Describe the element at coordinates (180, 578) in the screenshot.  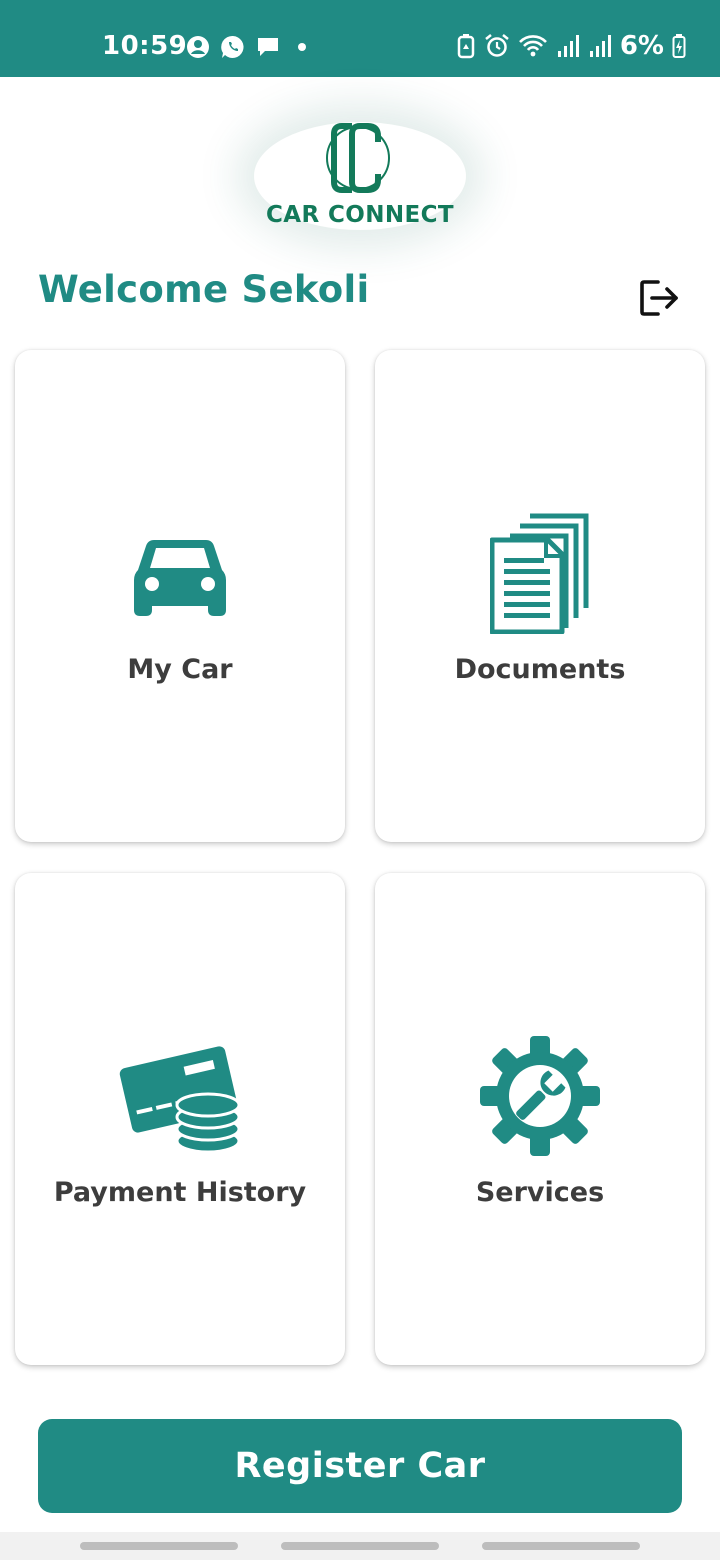
I see `car-icon` at that location.